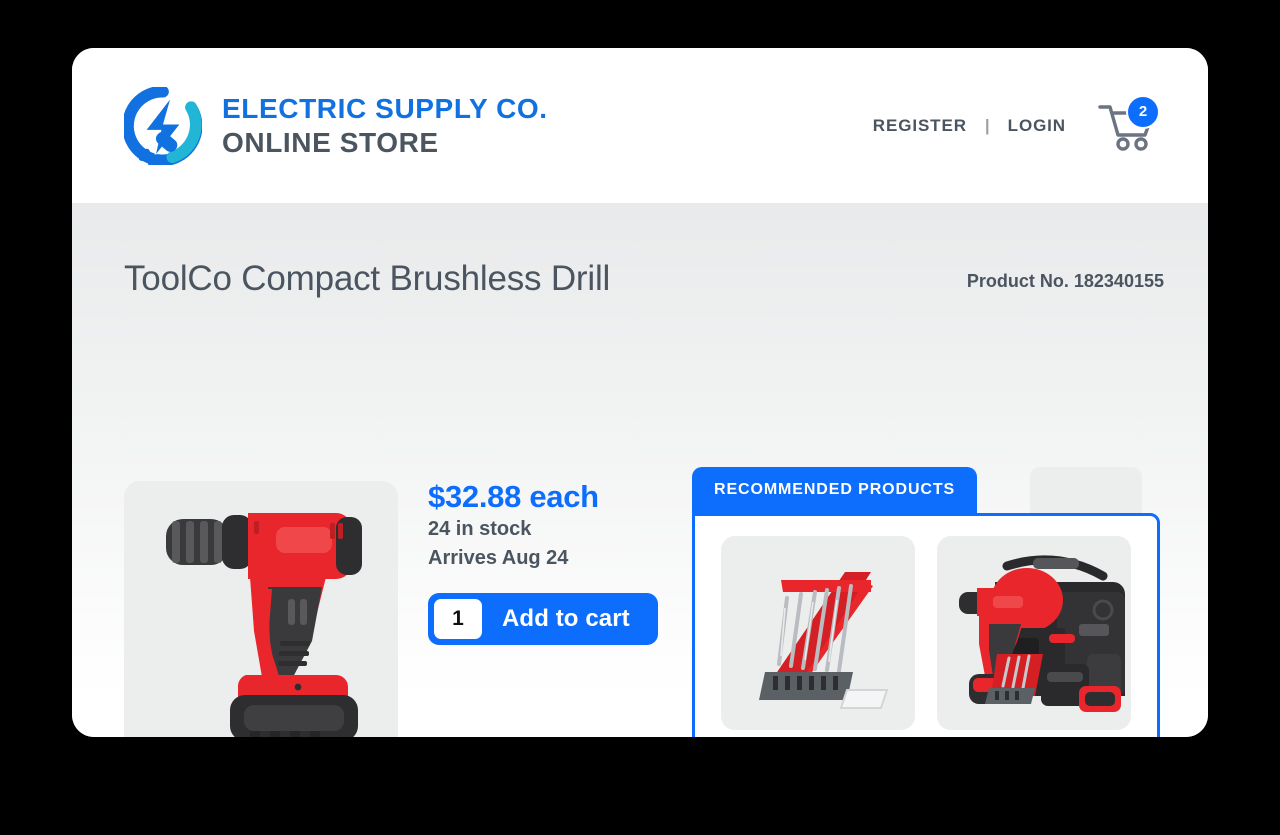  I want to click on shopping-cart-icon, so click(1127, 130).